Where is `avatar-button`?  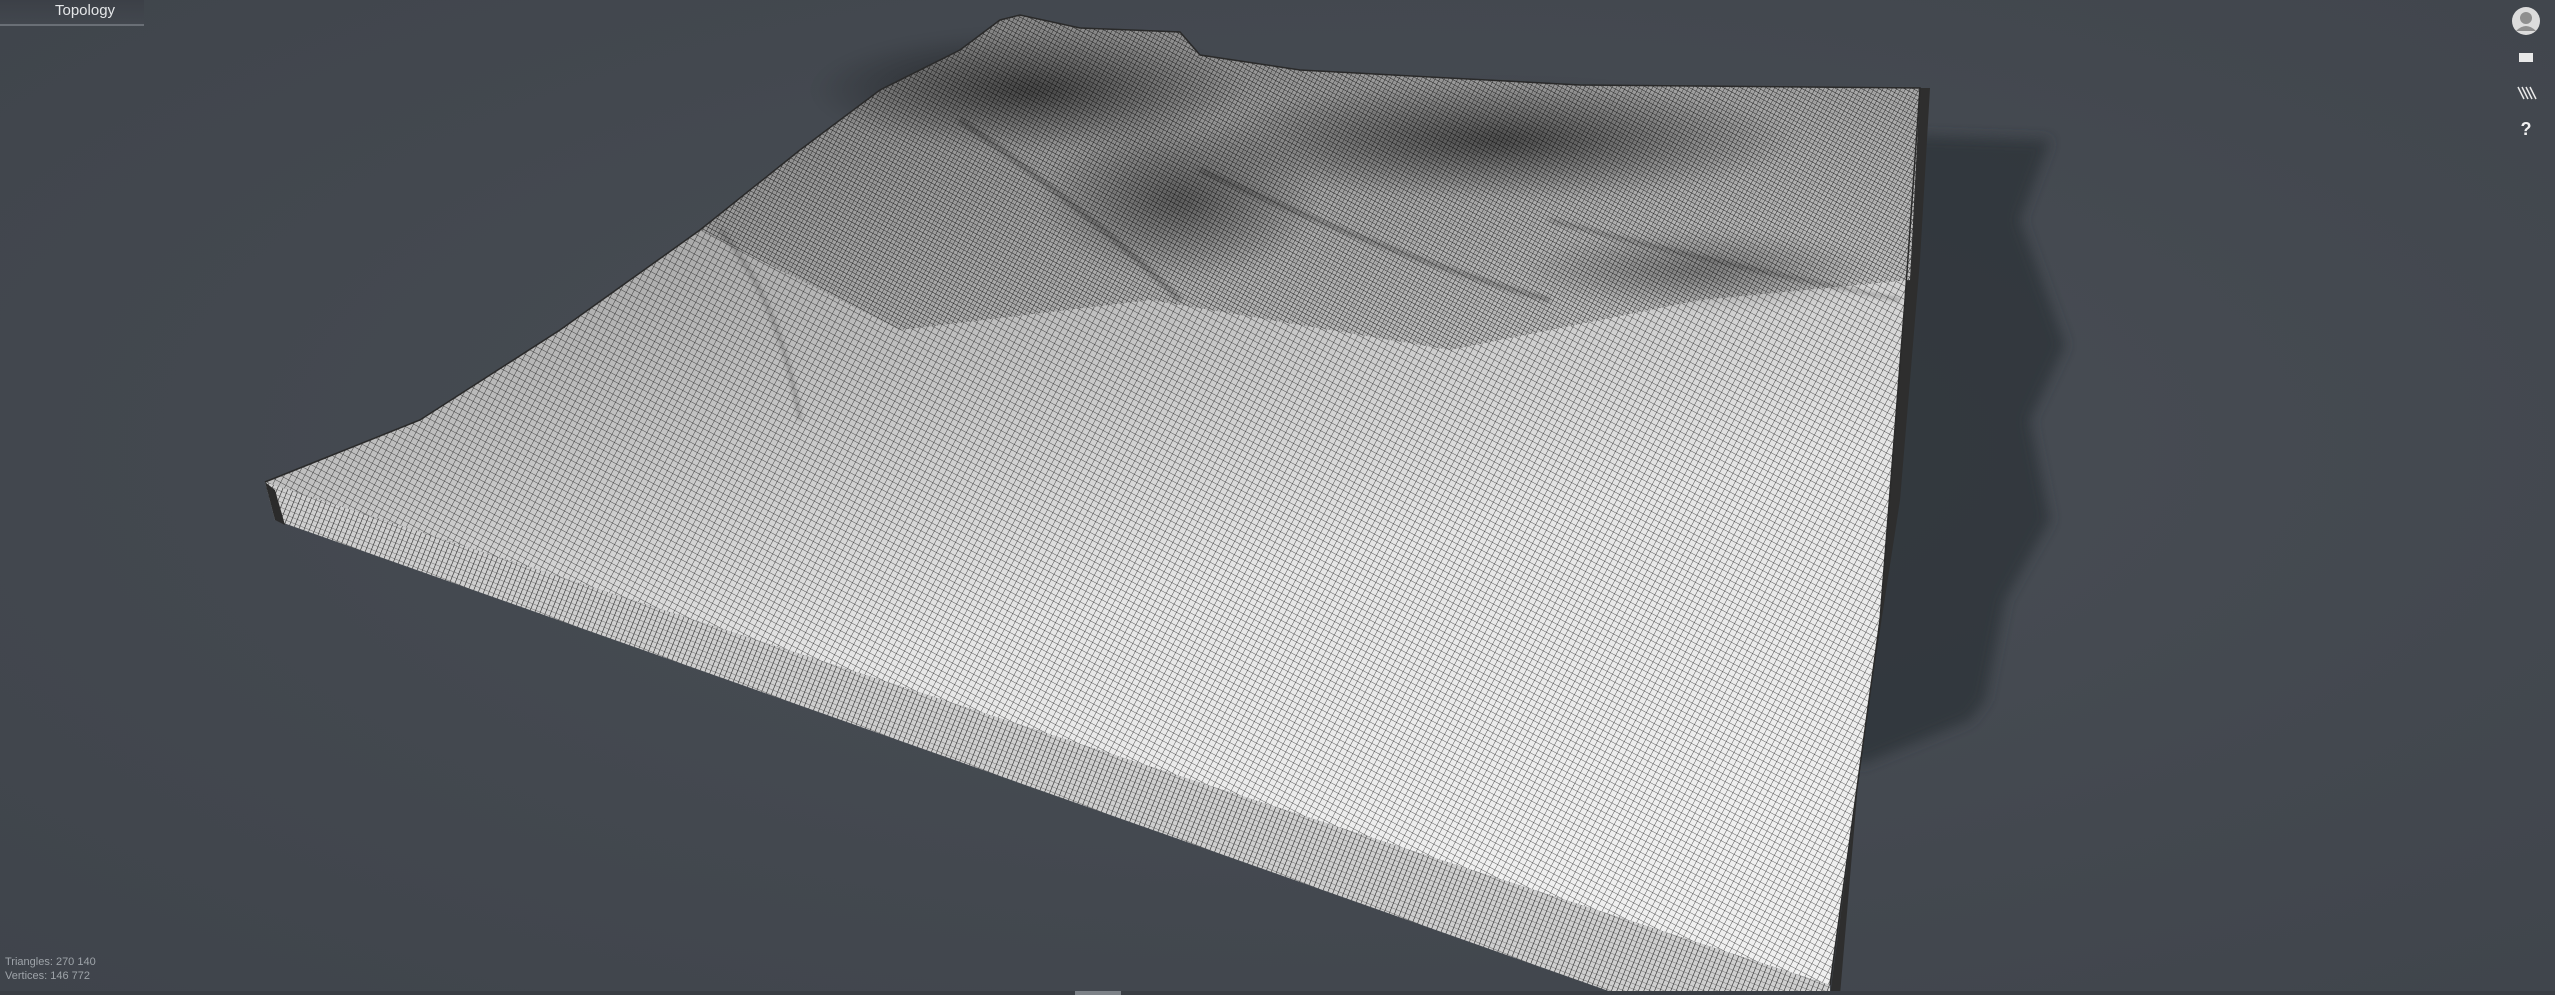 avatar-button is located at coordinates (2526, 21).